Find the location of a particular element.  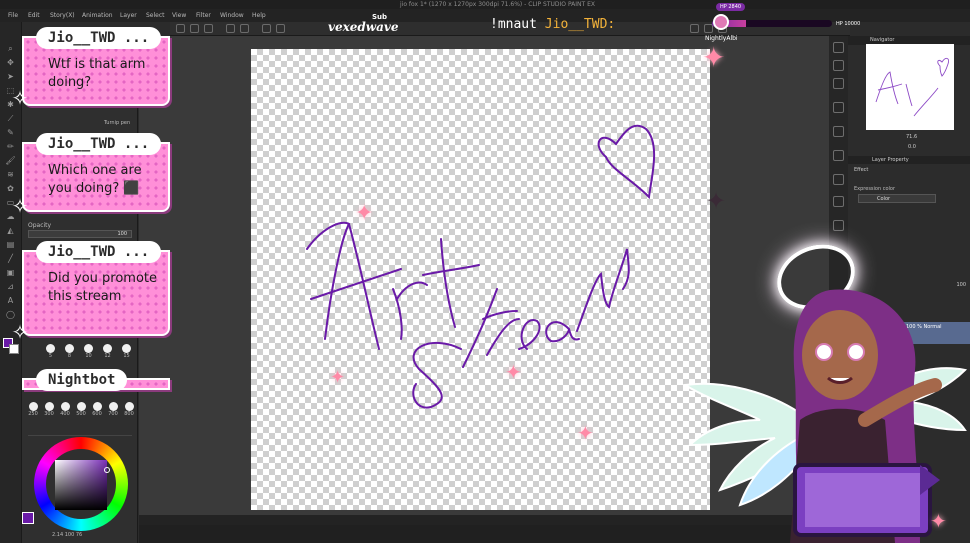

zoom-tool-icon: ⌕ is located at coordinates (10, 48).